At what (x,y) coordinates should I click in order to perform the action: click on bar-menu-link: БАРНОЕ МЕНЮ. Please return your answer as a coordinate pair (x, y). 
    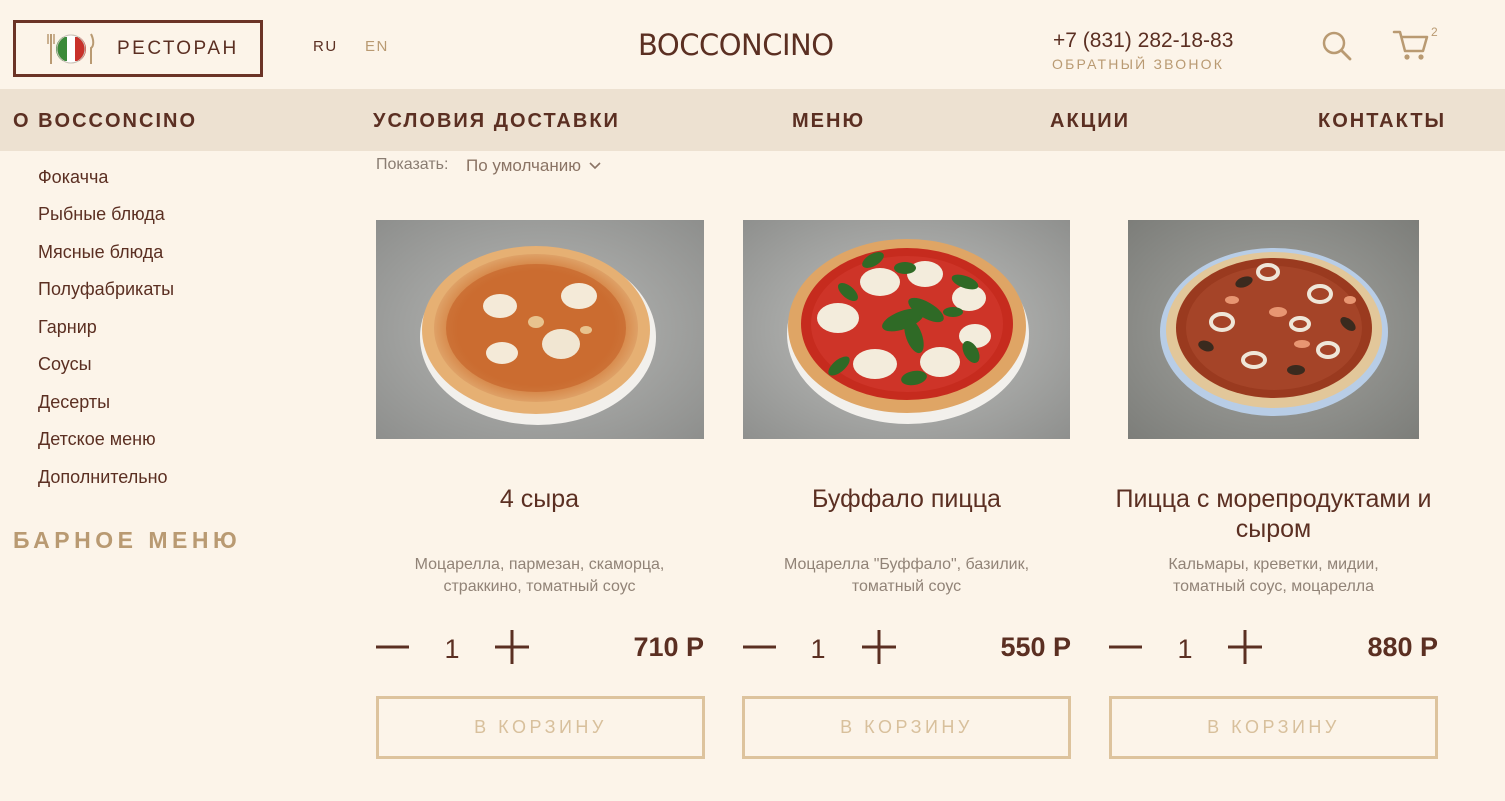
    Looking at the image, I should click on (127, 540).